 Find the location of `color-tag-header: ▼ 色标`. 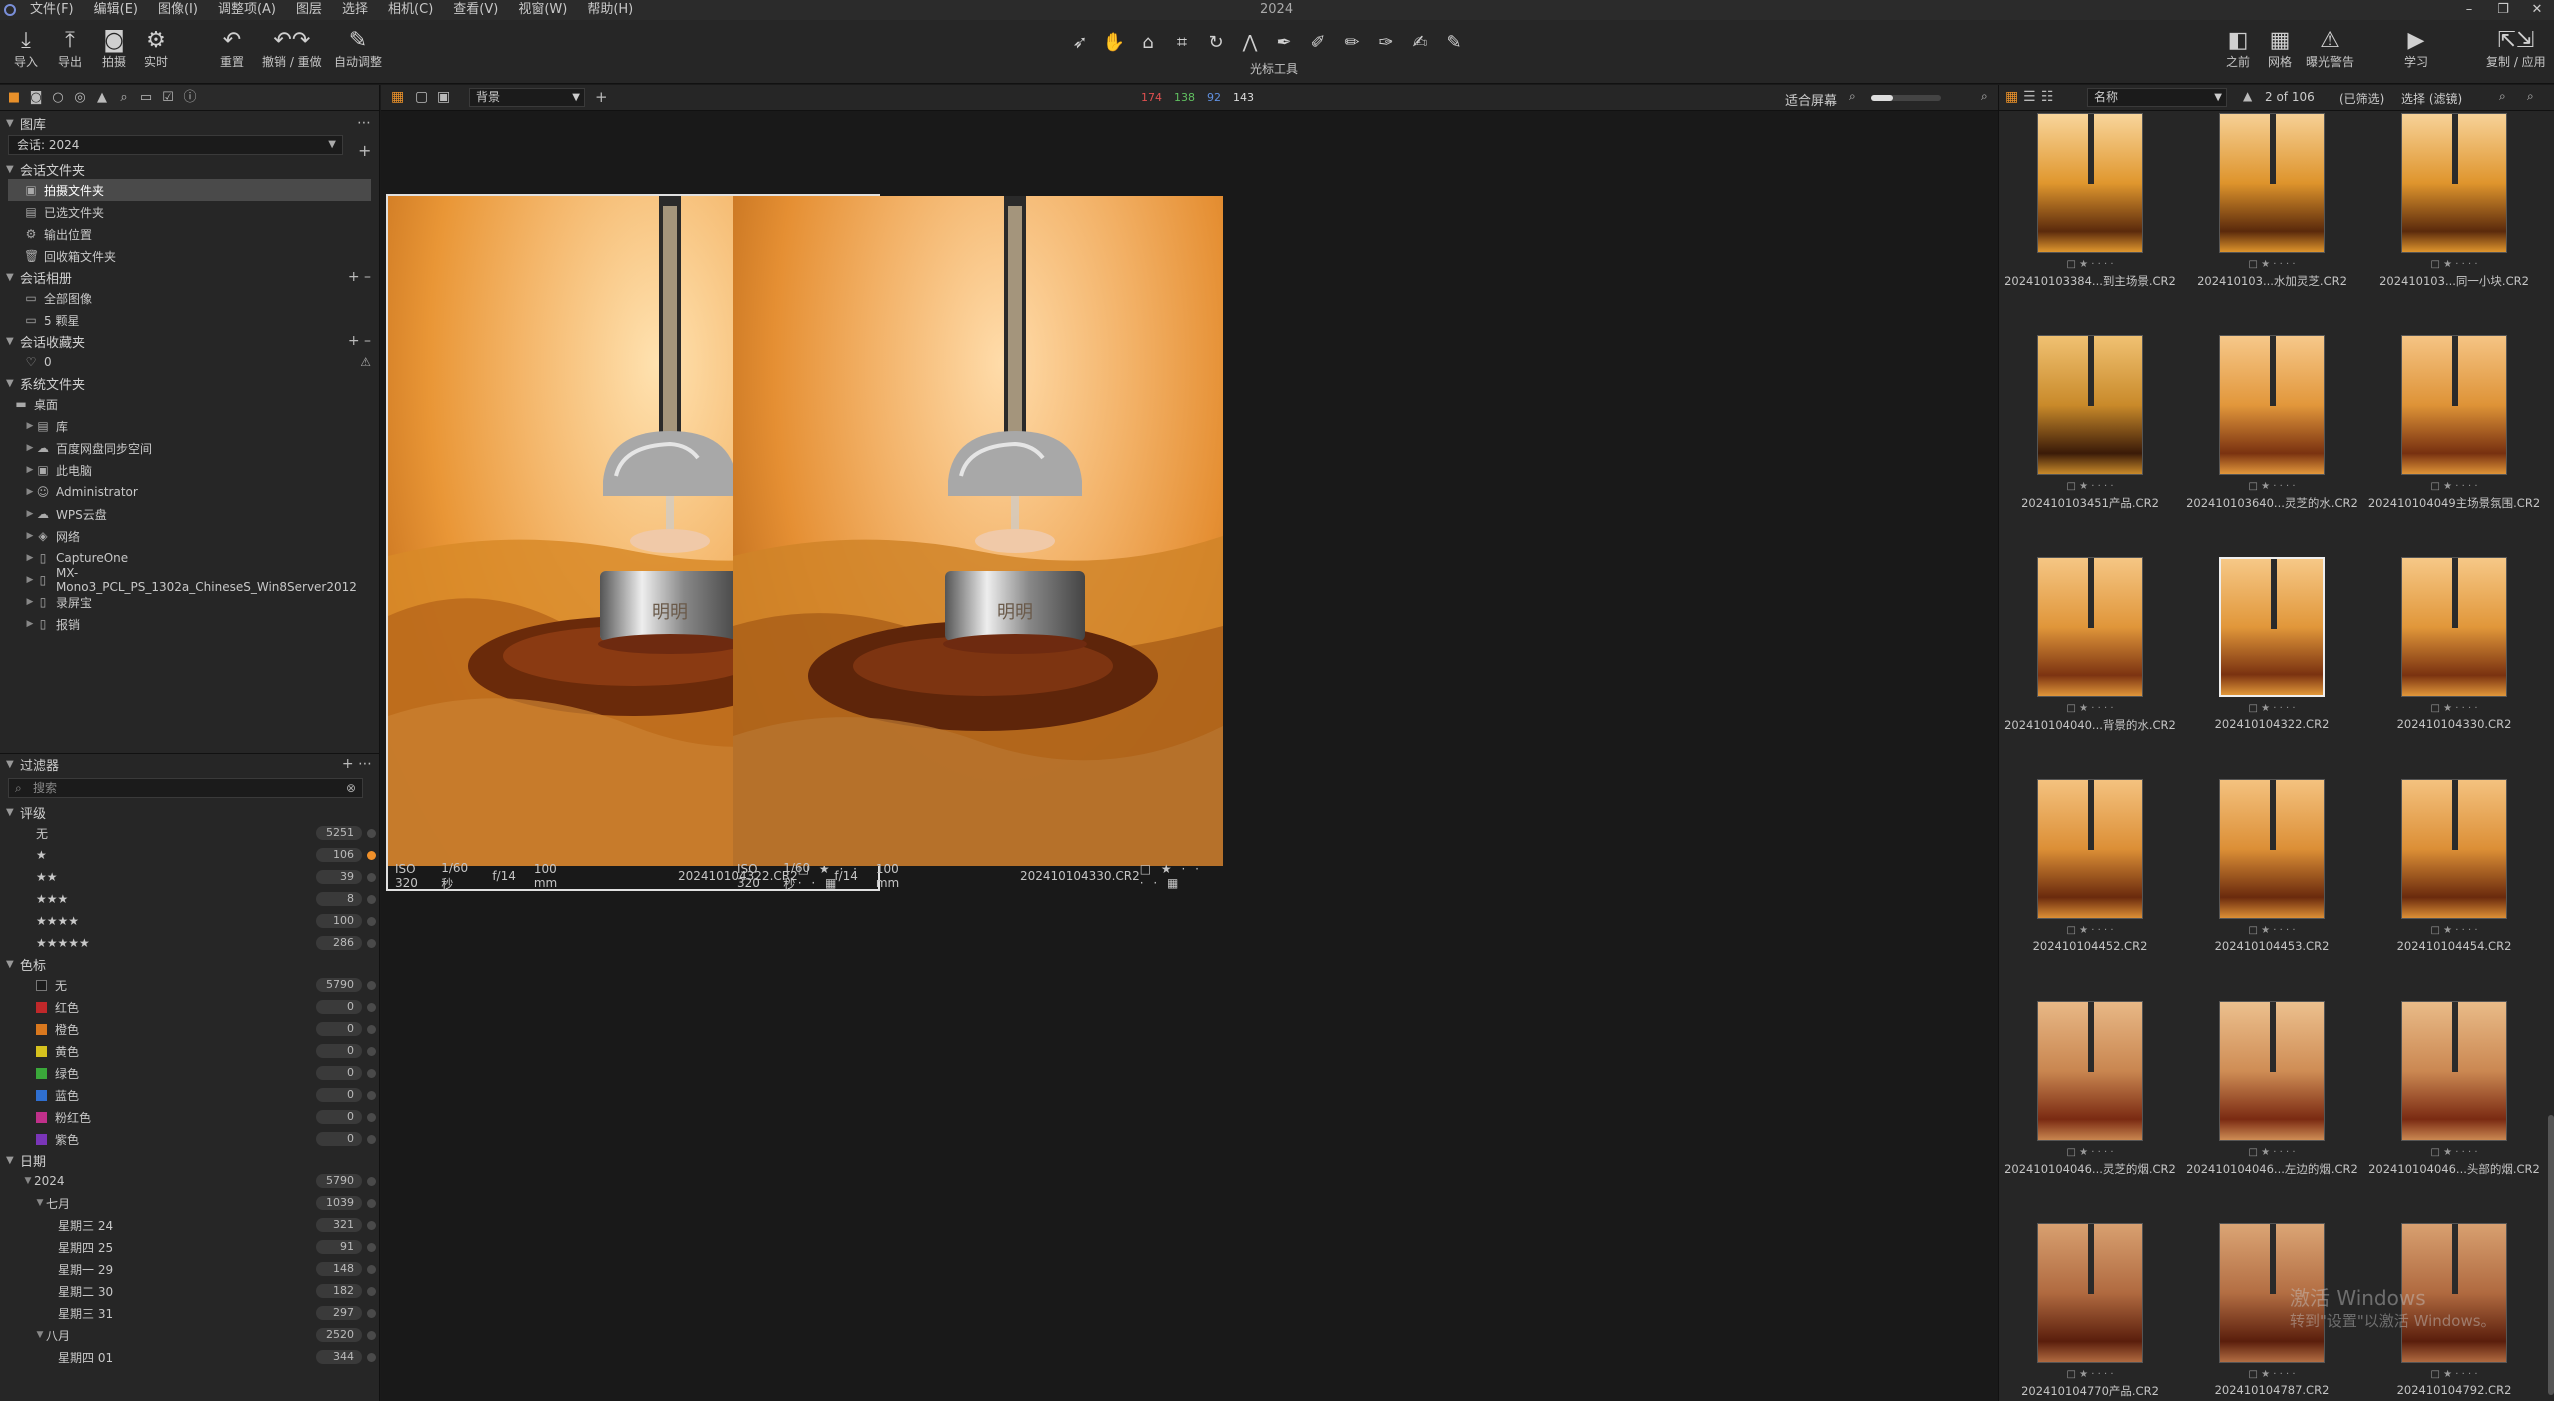

color-tag-header: ▼ 色标 is located at coordinates (190, 964).